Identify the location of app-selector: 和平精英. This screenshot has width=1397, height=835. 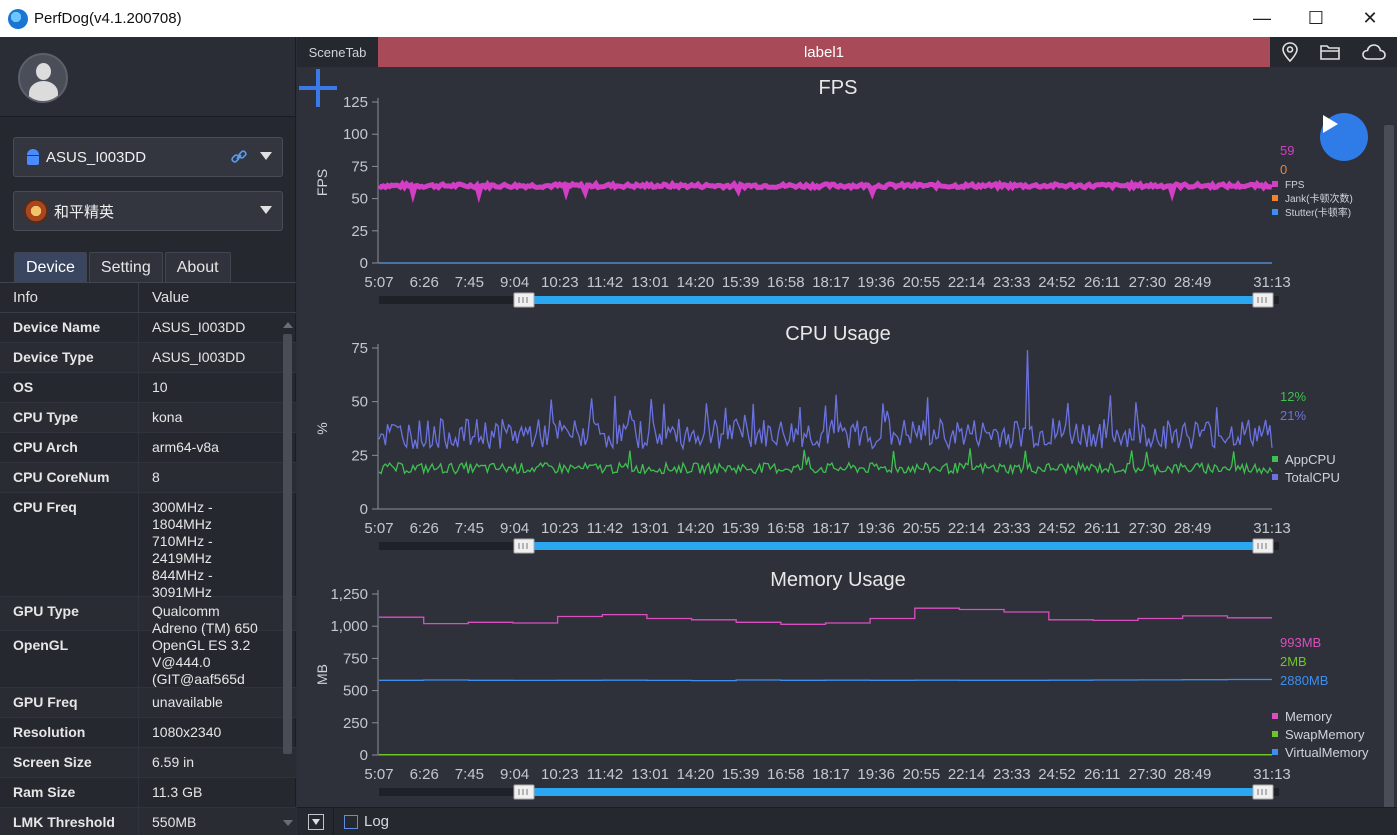
(148, 211).